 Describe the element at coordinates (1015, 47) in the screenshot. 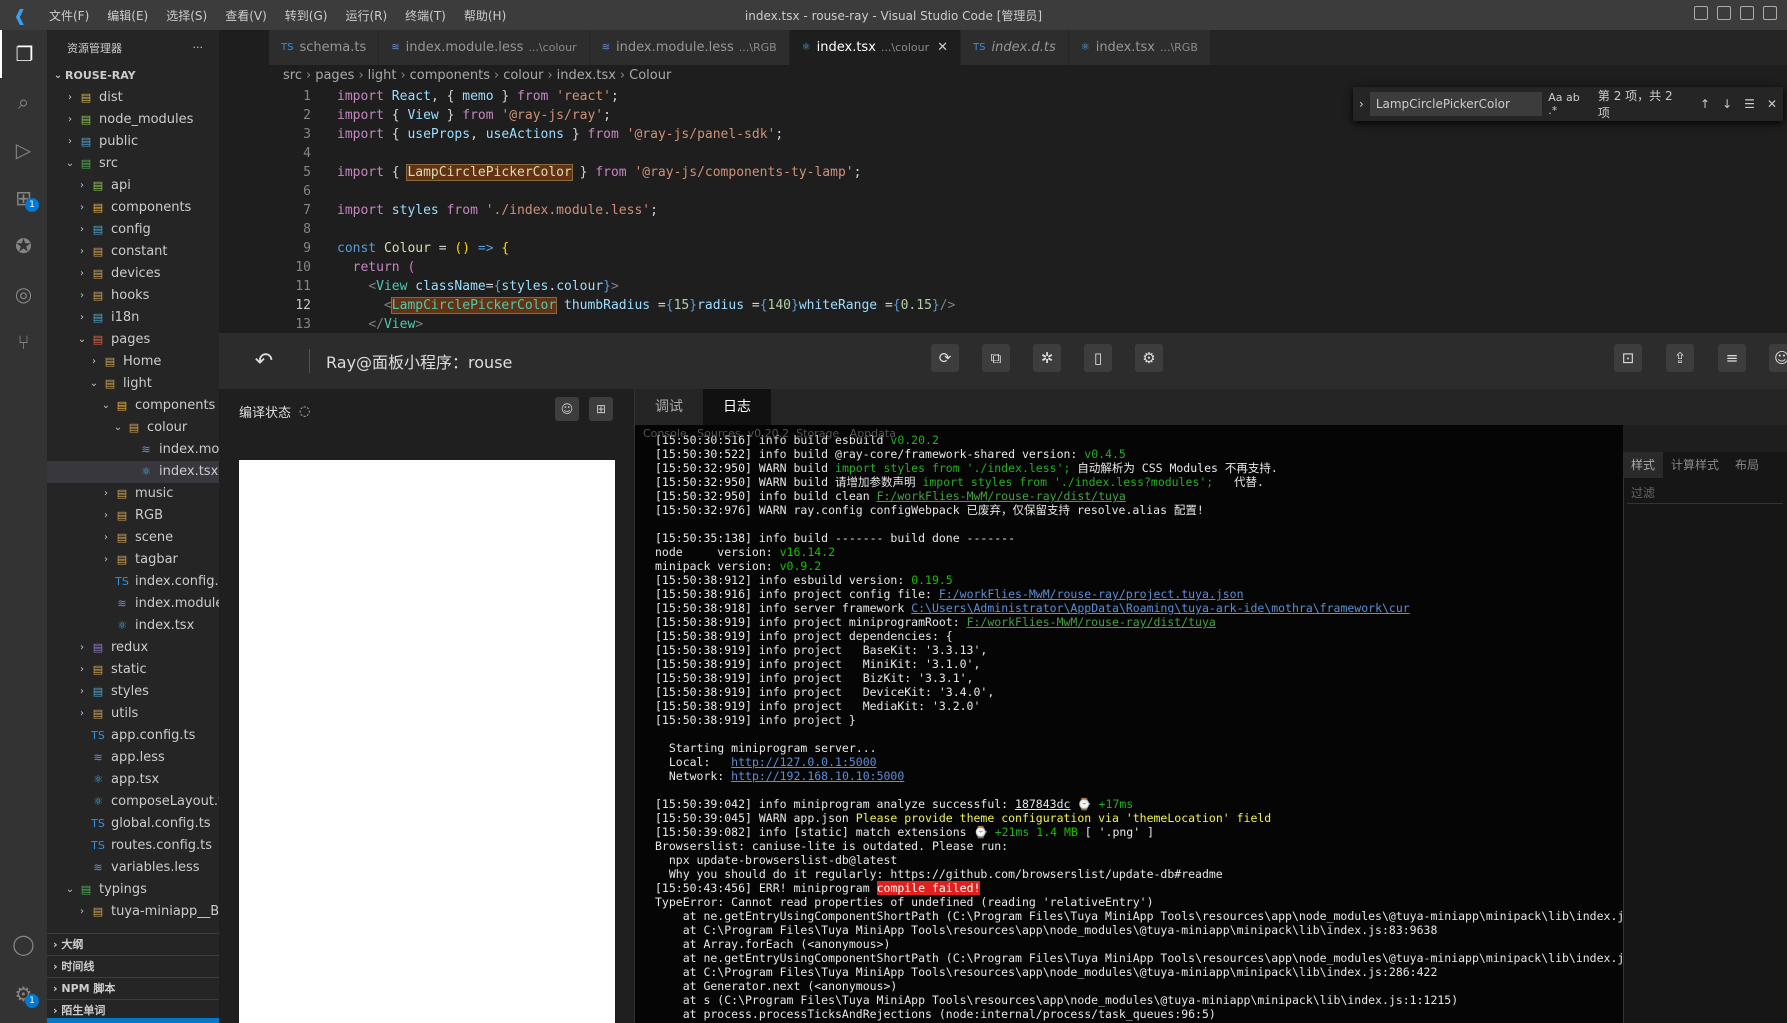

I see `editor-tab: TS index.d.ts` at that location.